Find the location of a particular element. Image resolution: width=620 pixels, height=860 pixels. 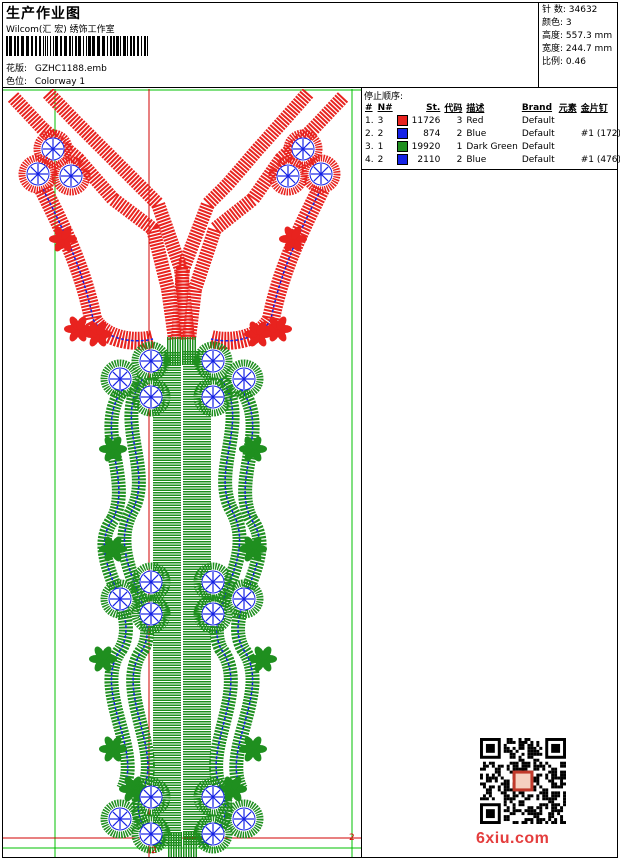

cell-sequins: #1 (172) is located at coordinates (600, 133).